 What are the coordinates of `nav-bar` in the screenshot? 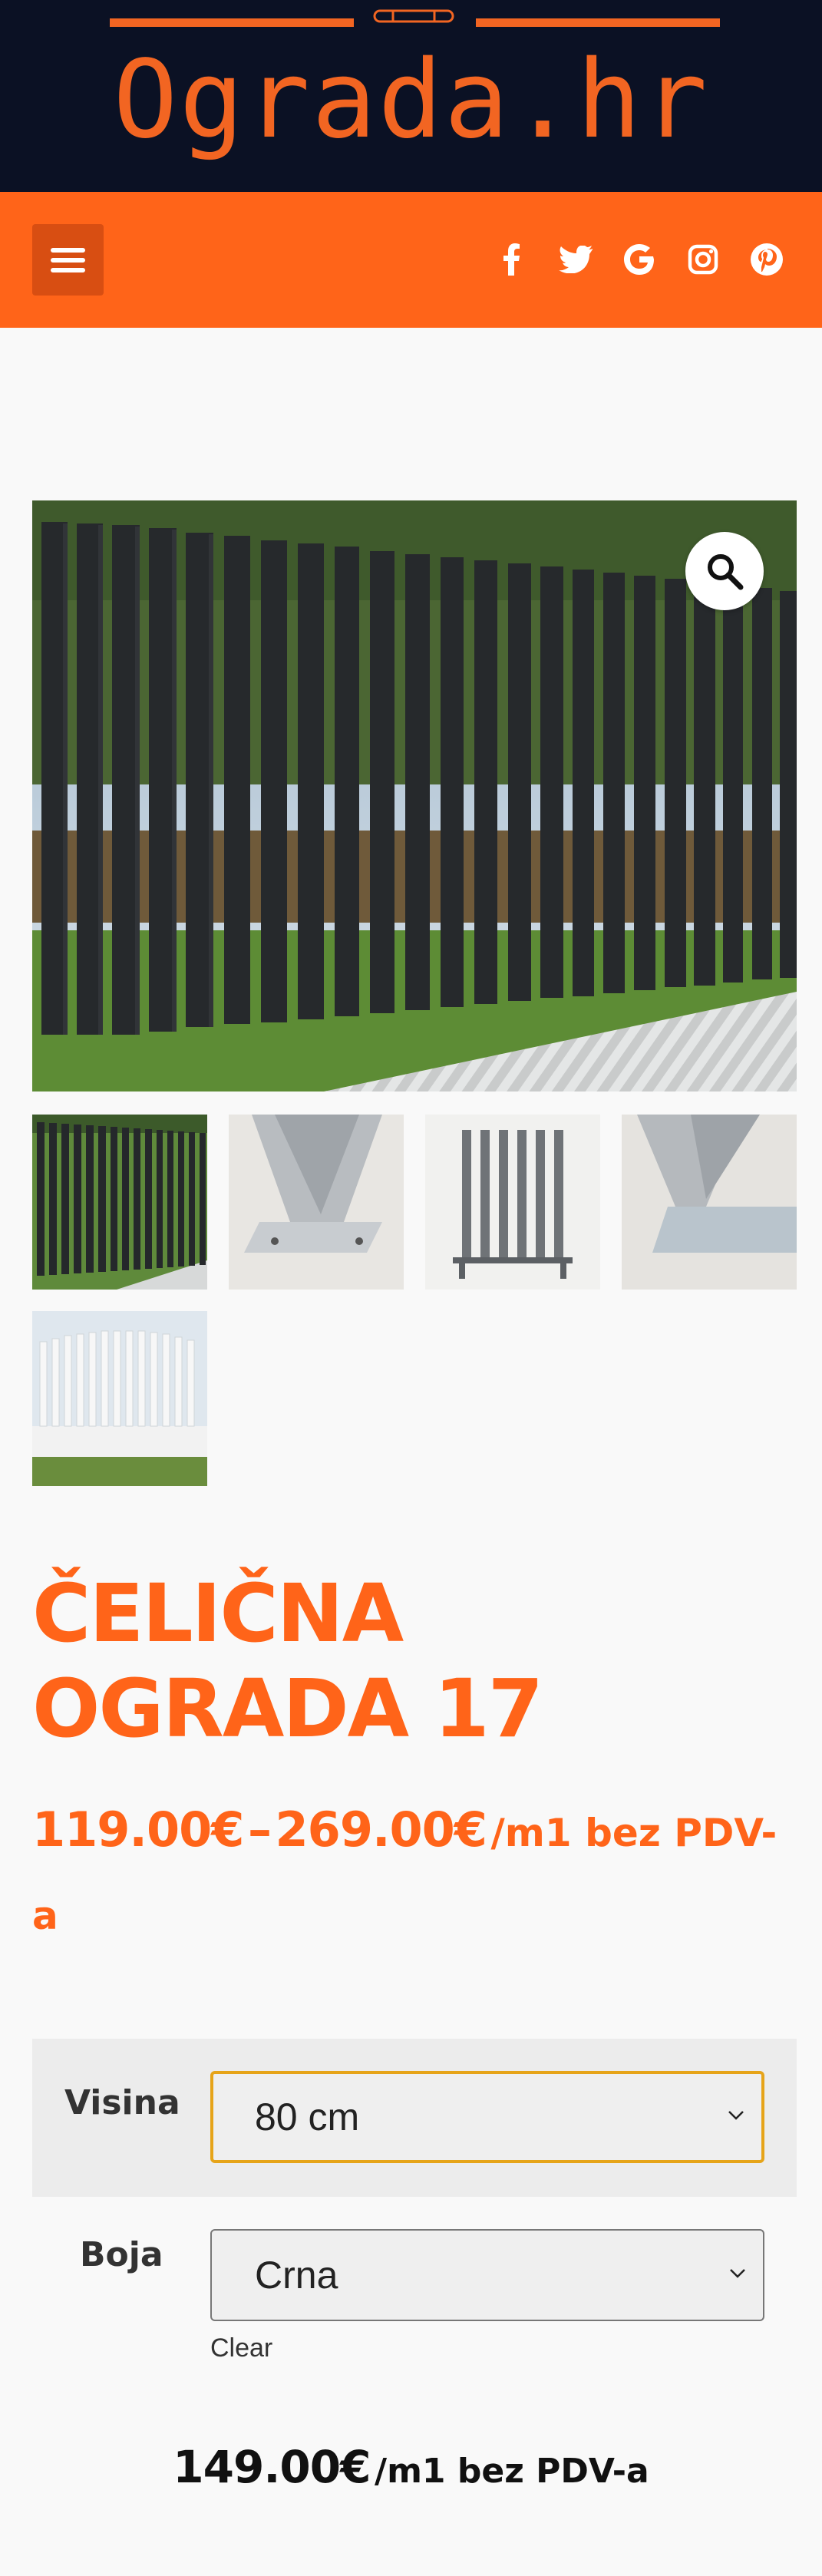 It's located at (411, 260).